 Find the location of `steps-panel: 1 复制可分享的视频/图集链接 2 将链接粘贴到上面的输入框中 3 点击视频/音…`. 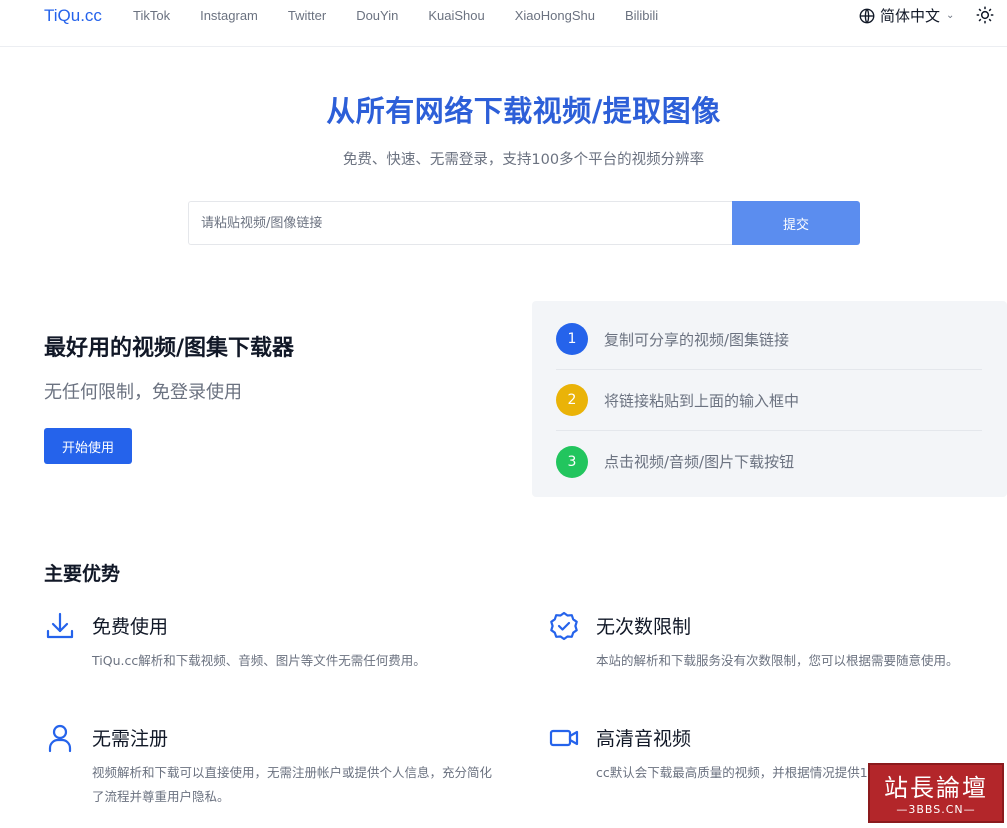

steps-panel: 1 复制可分享的视频/图集链接 2 将链接粘贴到上面的输入框中 3 点击视频/音… is located at coordinates (769, 399).